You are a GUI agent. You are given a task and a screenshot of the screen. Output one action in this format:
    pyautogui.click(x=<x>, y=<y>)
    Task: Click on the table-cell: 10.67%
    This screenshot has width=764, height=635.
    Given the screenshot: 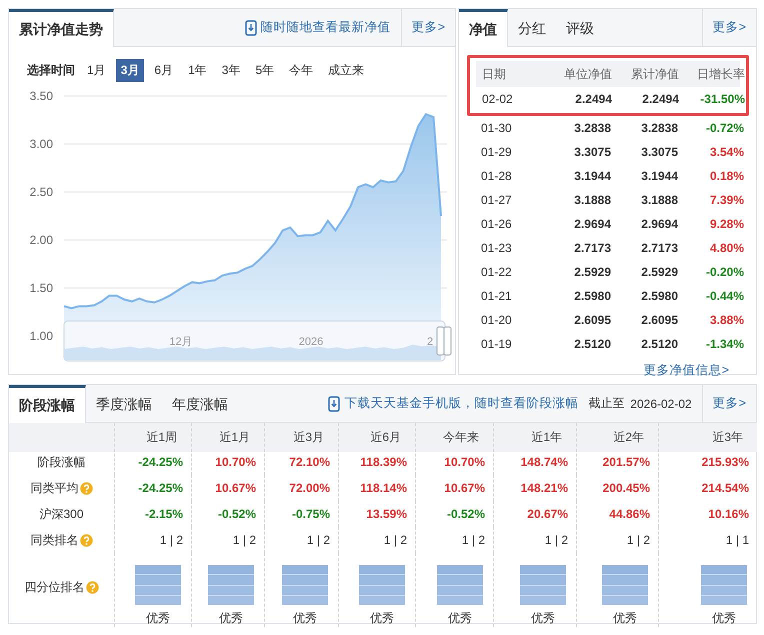 What is the action you would take?
    pyautogui.click(x=454, y=488)
    